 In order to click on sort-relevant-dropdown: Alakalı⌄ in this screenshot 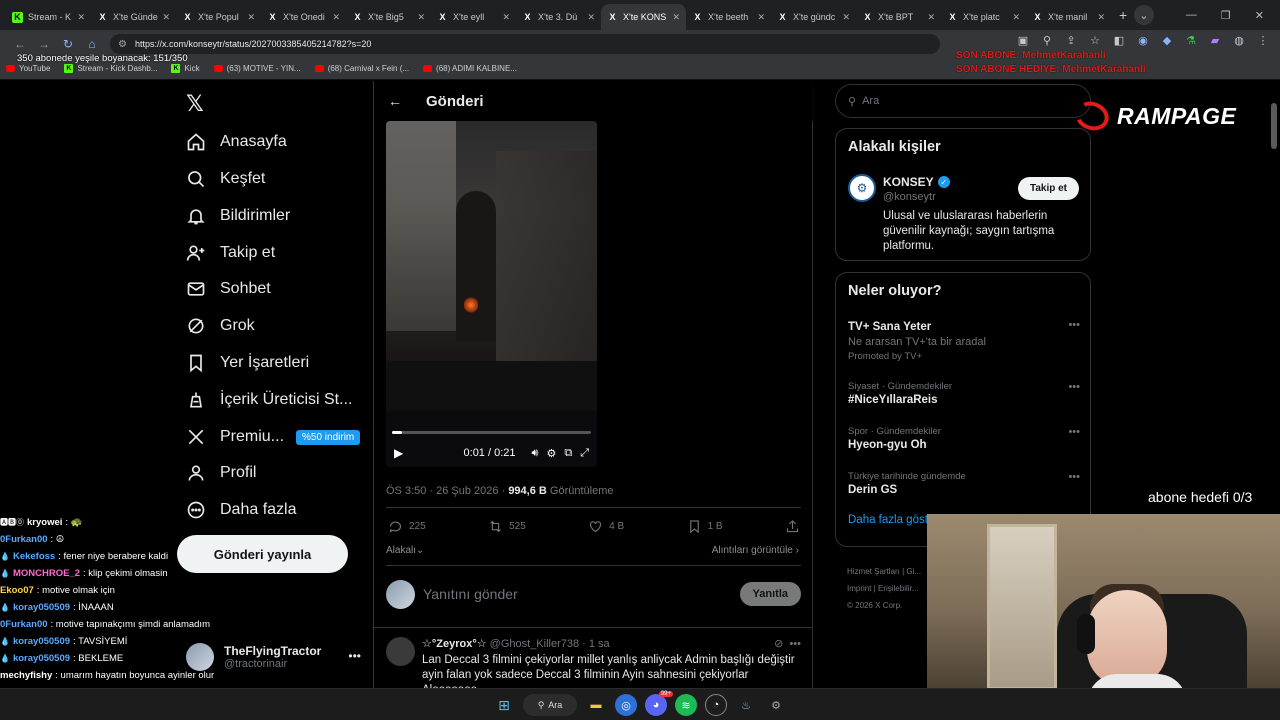, I will do `click(405, 550)`.